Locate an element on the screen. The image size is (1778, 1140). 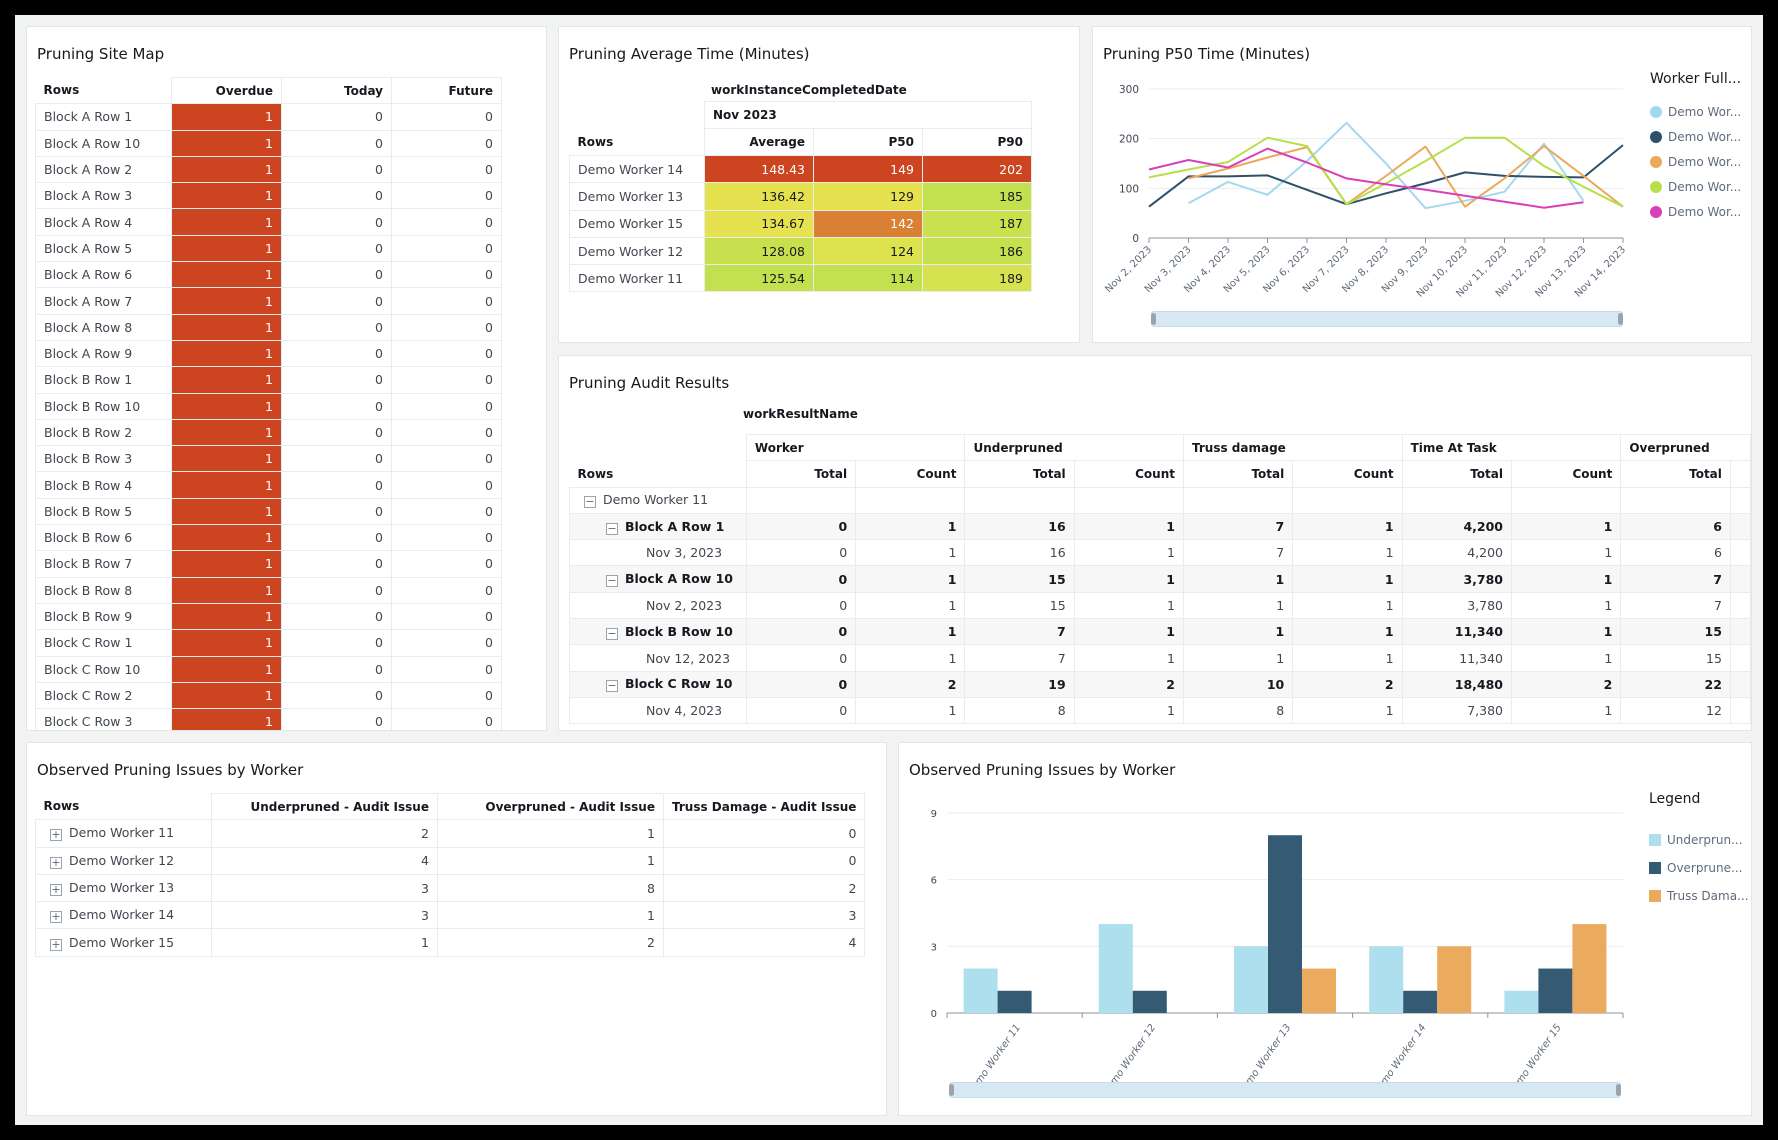
table-row: Block B Row 4100 is located at coordinates (268, 485).